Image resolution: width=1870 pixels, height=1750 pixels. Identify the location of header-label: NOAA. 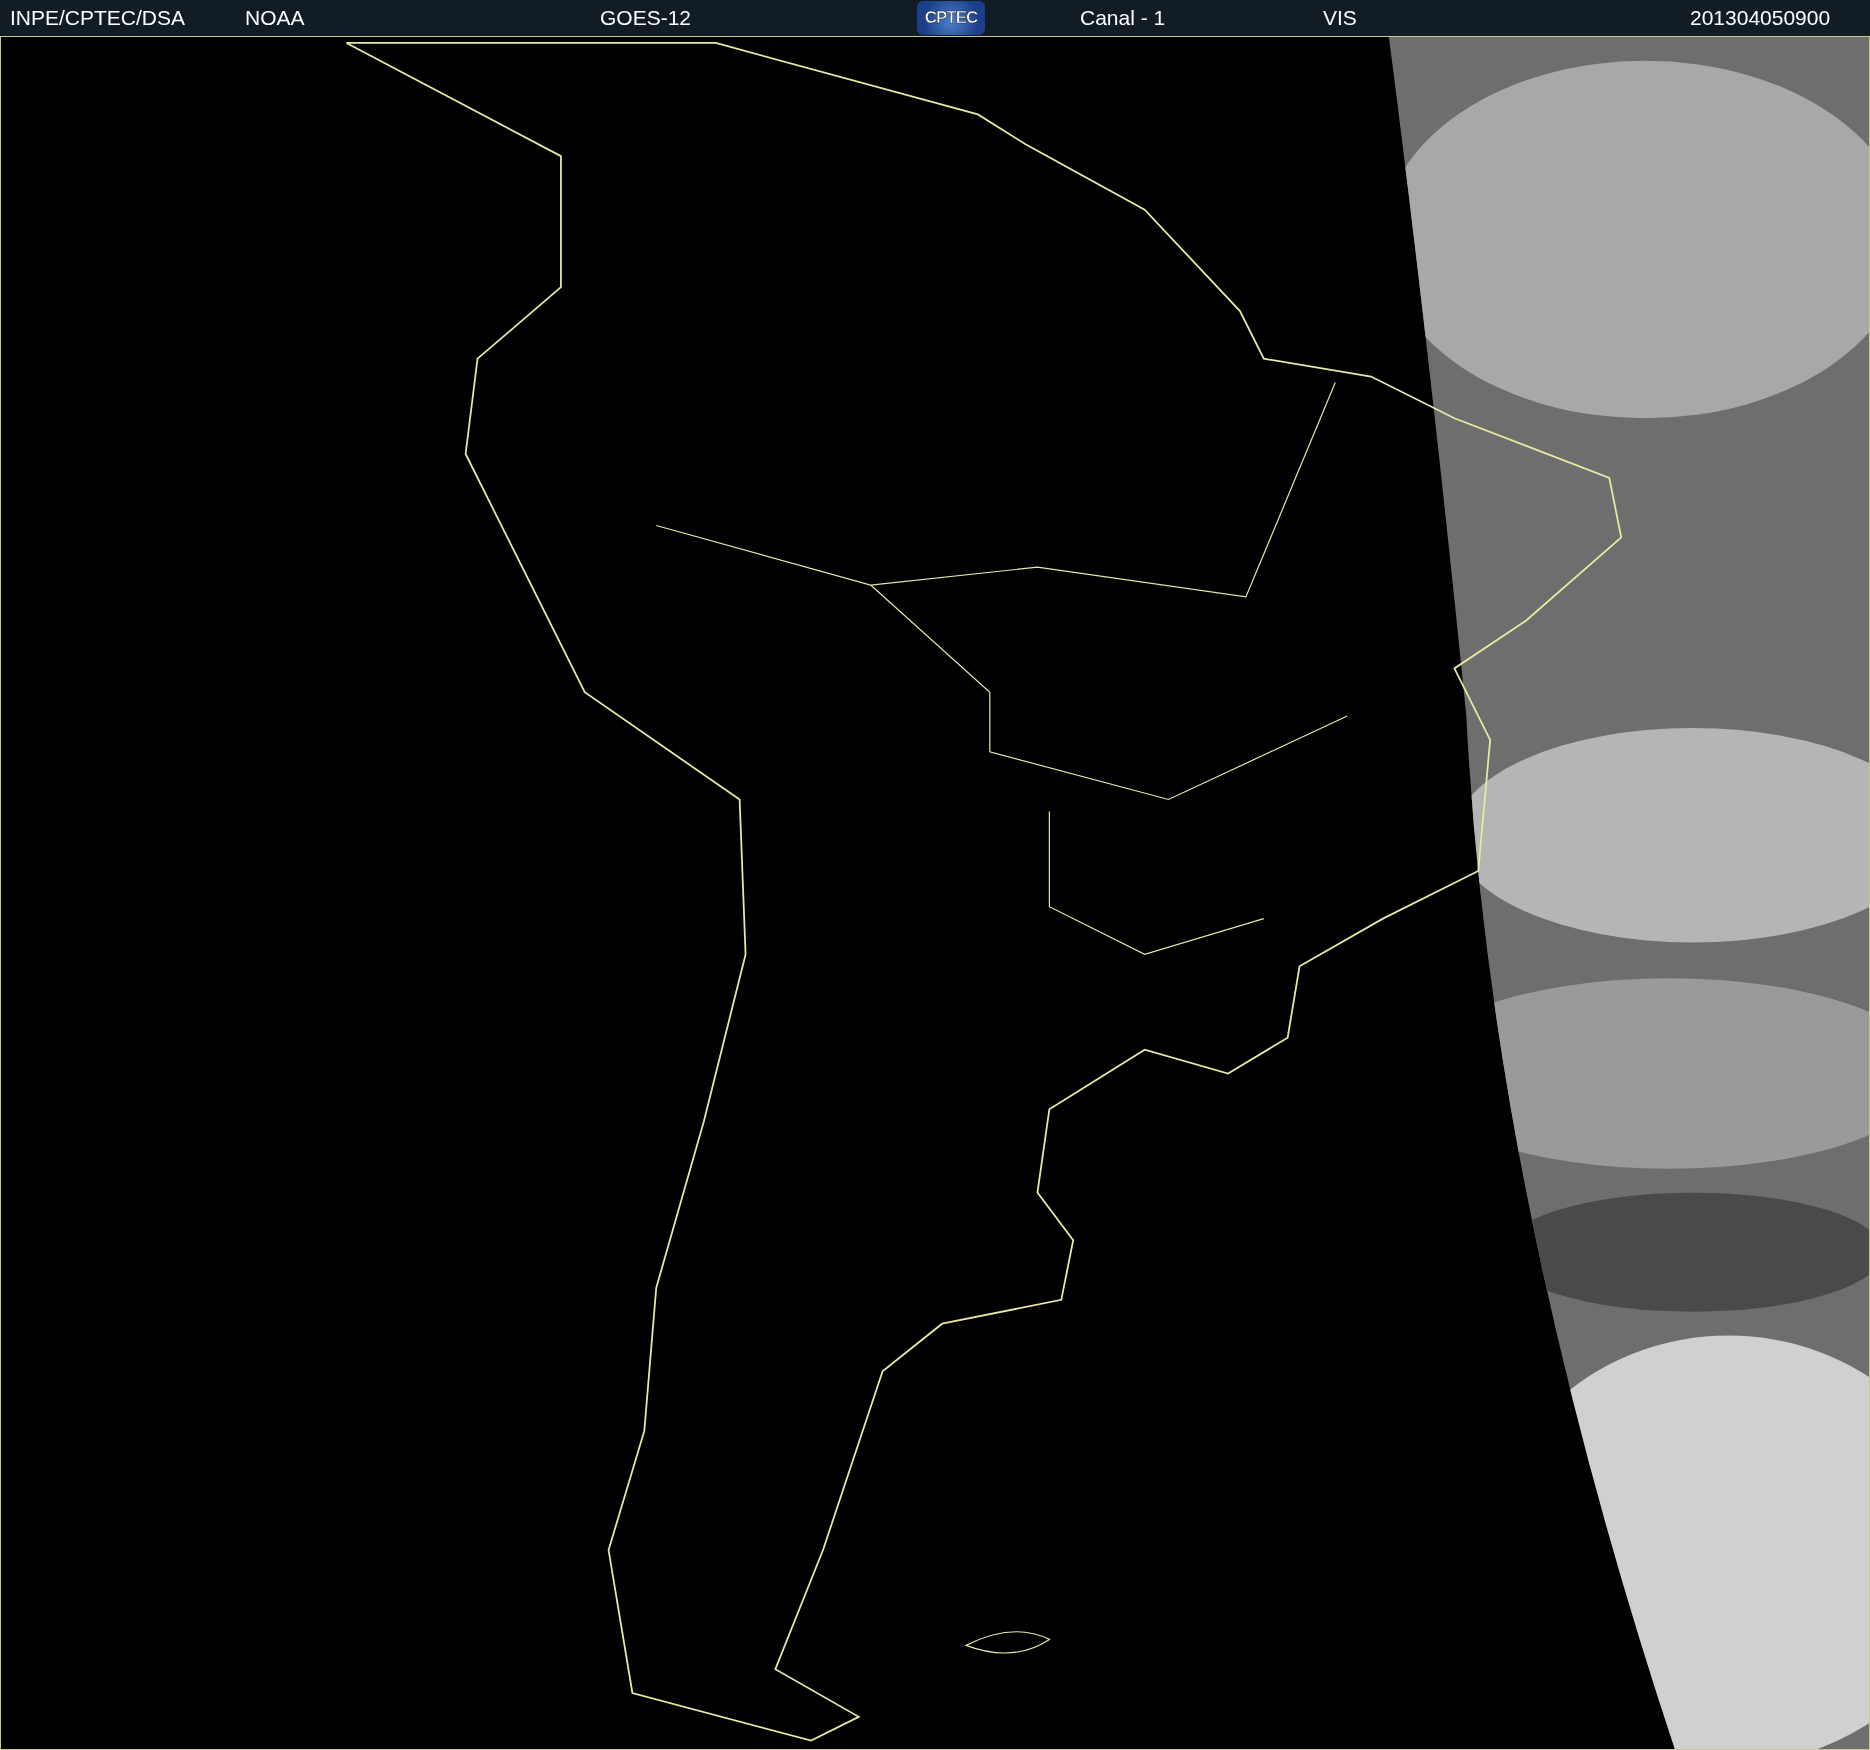
(275, 18).